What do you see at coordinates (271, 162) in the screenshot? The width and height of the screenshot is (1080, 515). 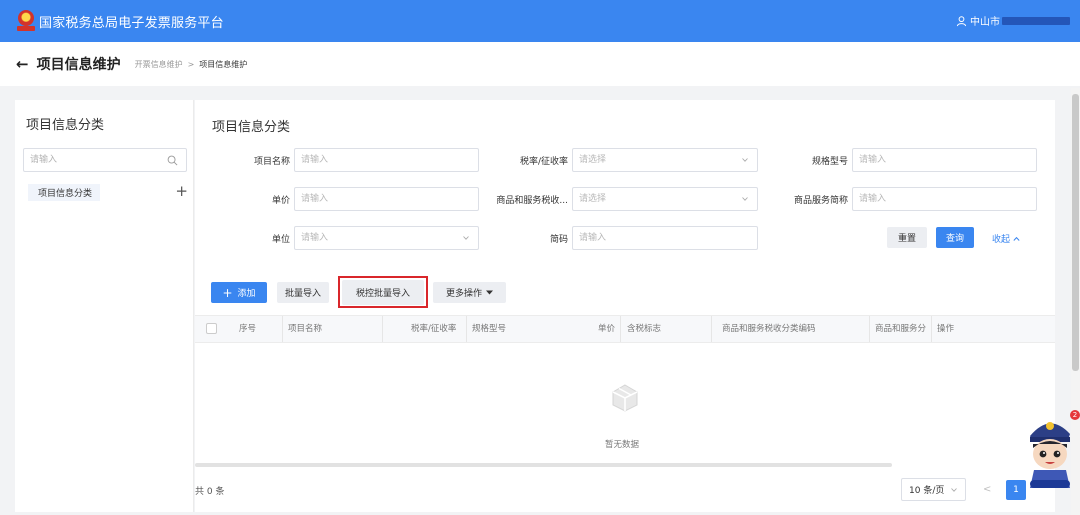 I see `item-name-label: 项目名称` at bounding box center [271, 162].